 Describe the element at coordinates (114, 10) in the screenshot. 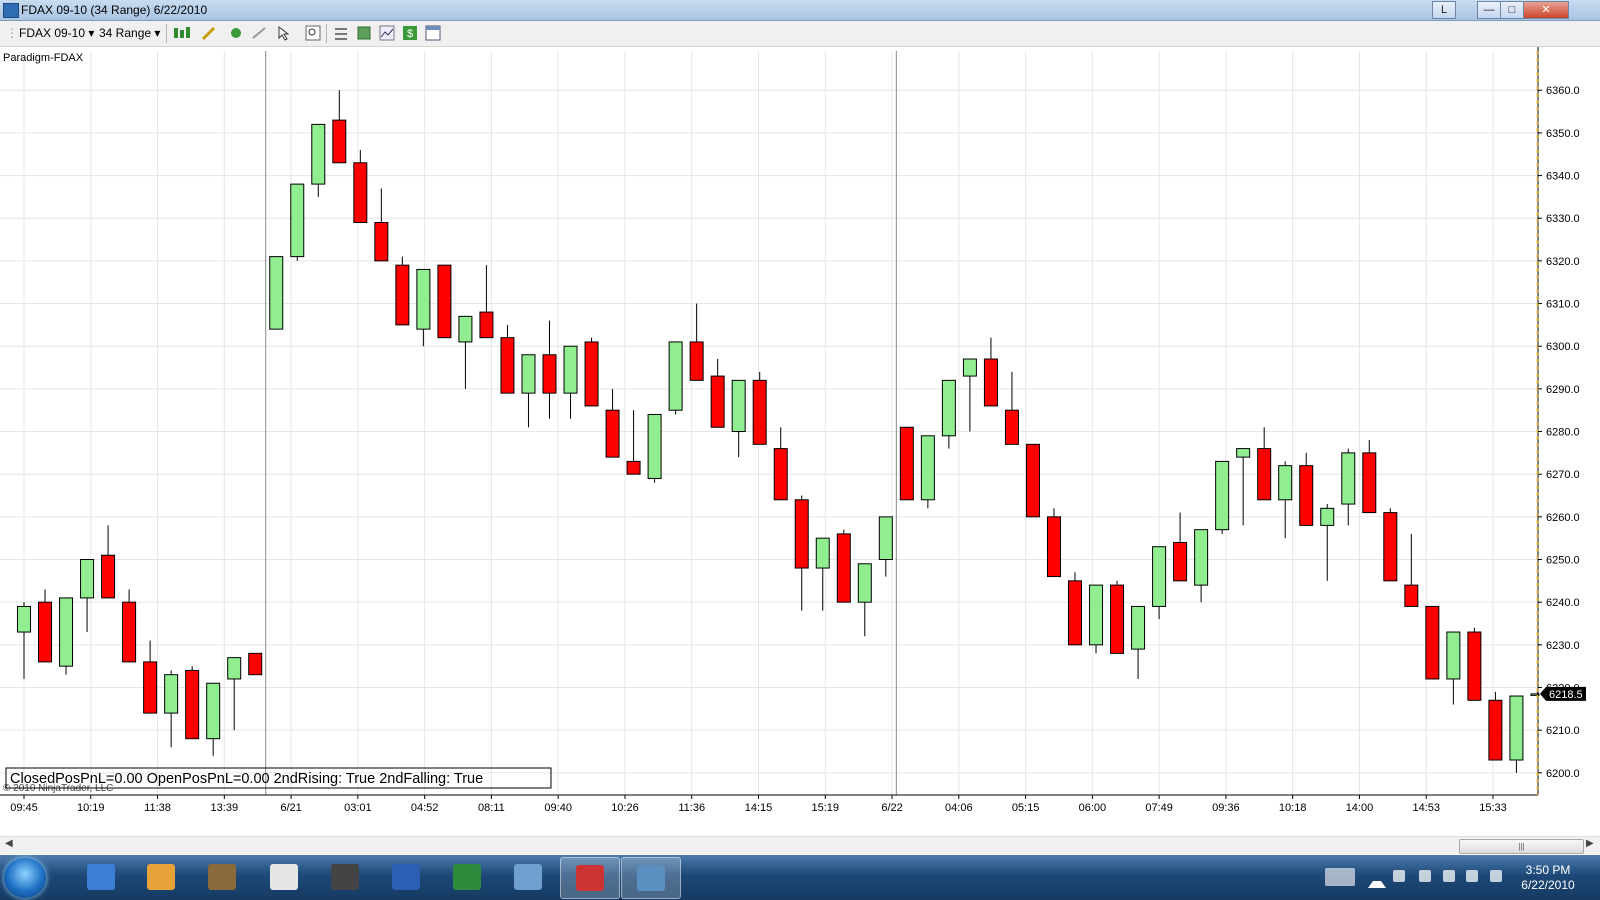

I see `window-title: FDAX 09-10 (34 Range) 6/22/2010` at that location.